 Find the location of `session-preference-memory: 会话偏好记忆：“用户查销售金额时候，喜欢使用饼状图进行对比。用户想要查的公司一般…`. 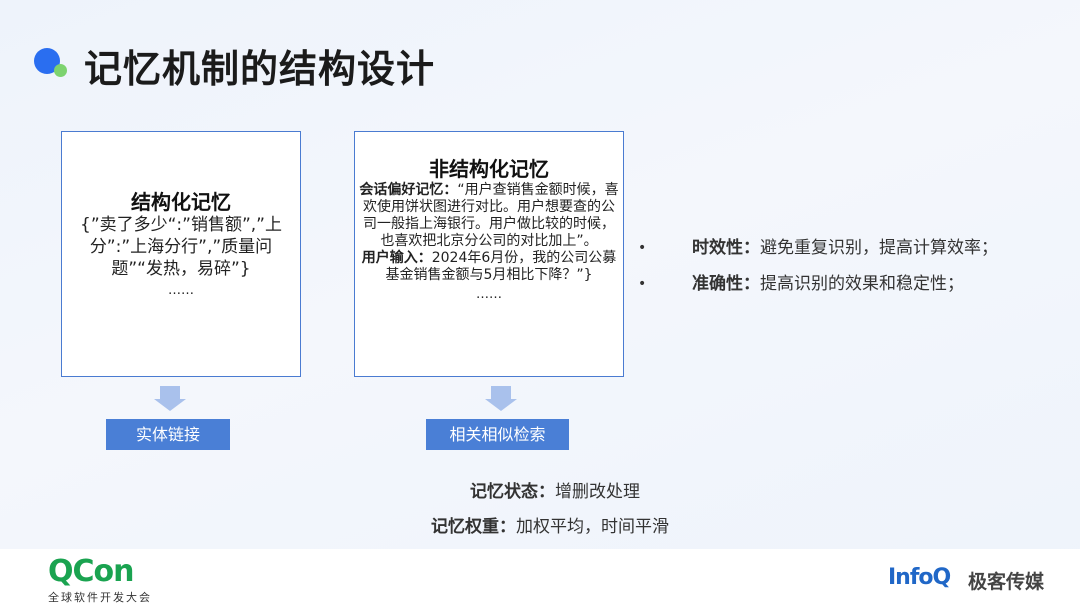

session-preference-memory: 会话偏好记忆：“用户查销售金额时候，喜欢使用饼状图进行对比。用户想要查的公司一般… is located at coordinates (489, 216).